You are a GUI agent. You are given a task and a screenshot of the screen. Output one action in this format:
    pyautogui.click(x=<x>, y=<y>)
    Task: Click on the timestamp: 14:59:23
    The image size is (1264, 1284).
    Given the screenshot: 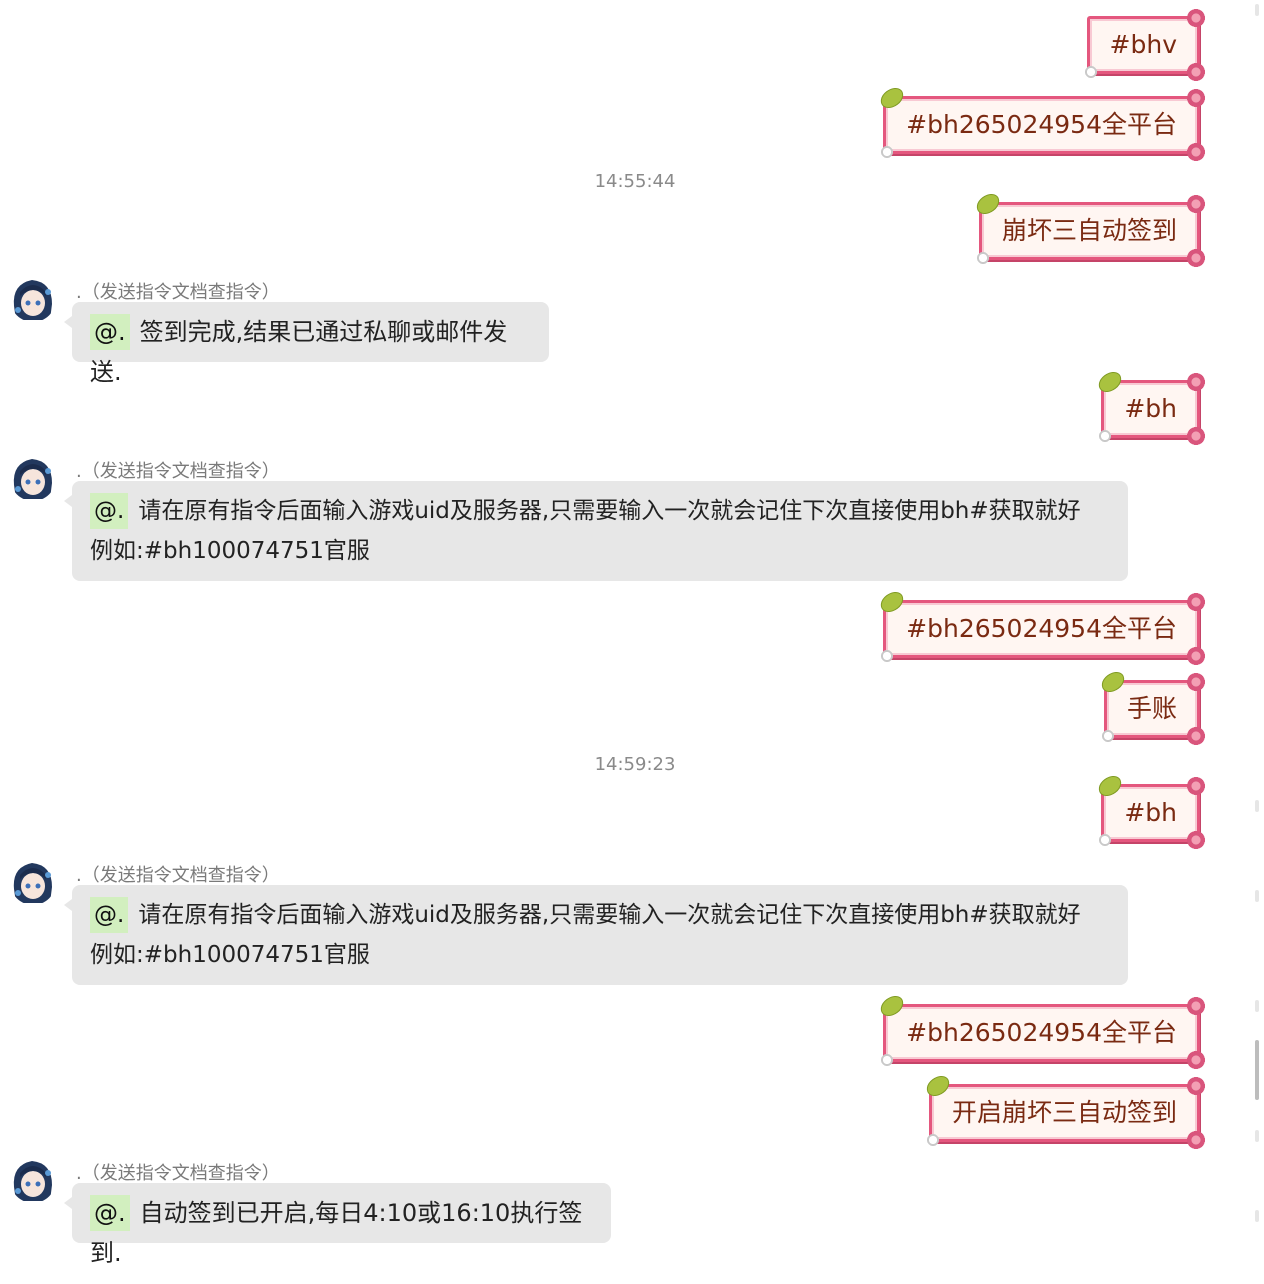 What is the action you would take?
    pyautogui.click(x=635, y=764)
    